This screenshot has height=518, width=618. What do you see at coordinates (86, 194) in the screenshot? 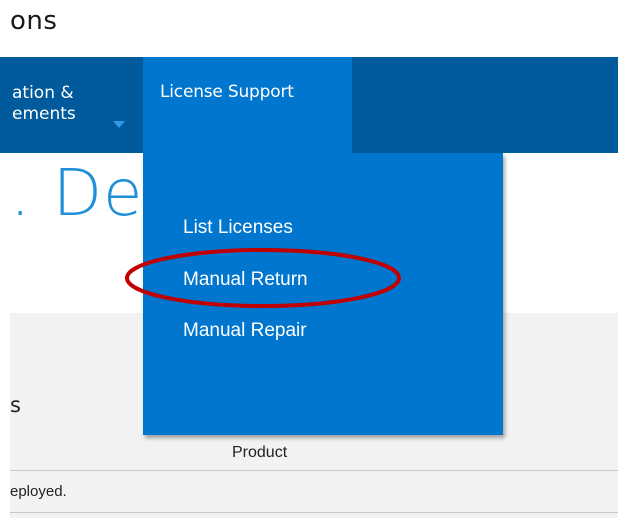
I see `page-heading: . Del` at bounding box center [86, 194].